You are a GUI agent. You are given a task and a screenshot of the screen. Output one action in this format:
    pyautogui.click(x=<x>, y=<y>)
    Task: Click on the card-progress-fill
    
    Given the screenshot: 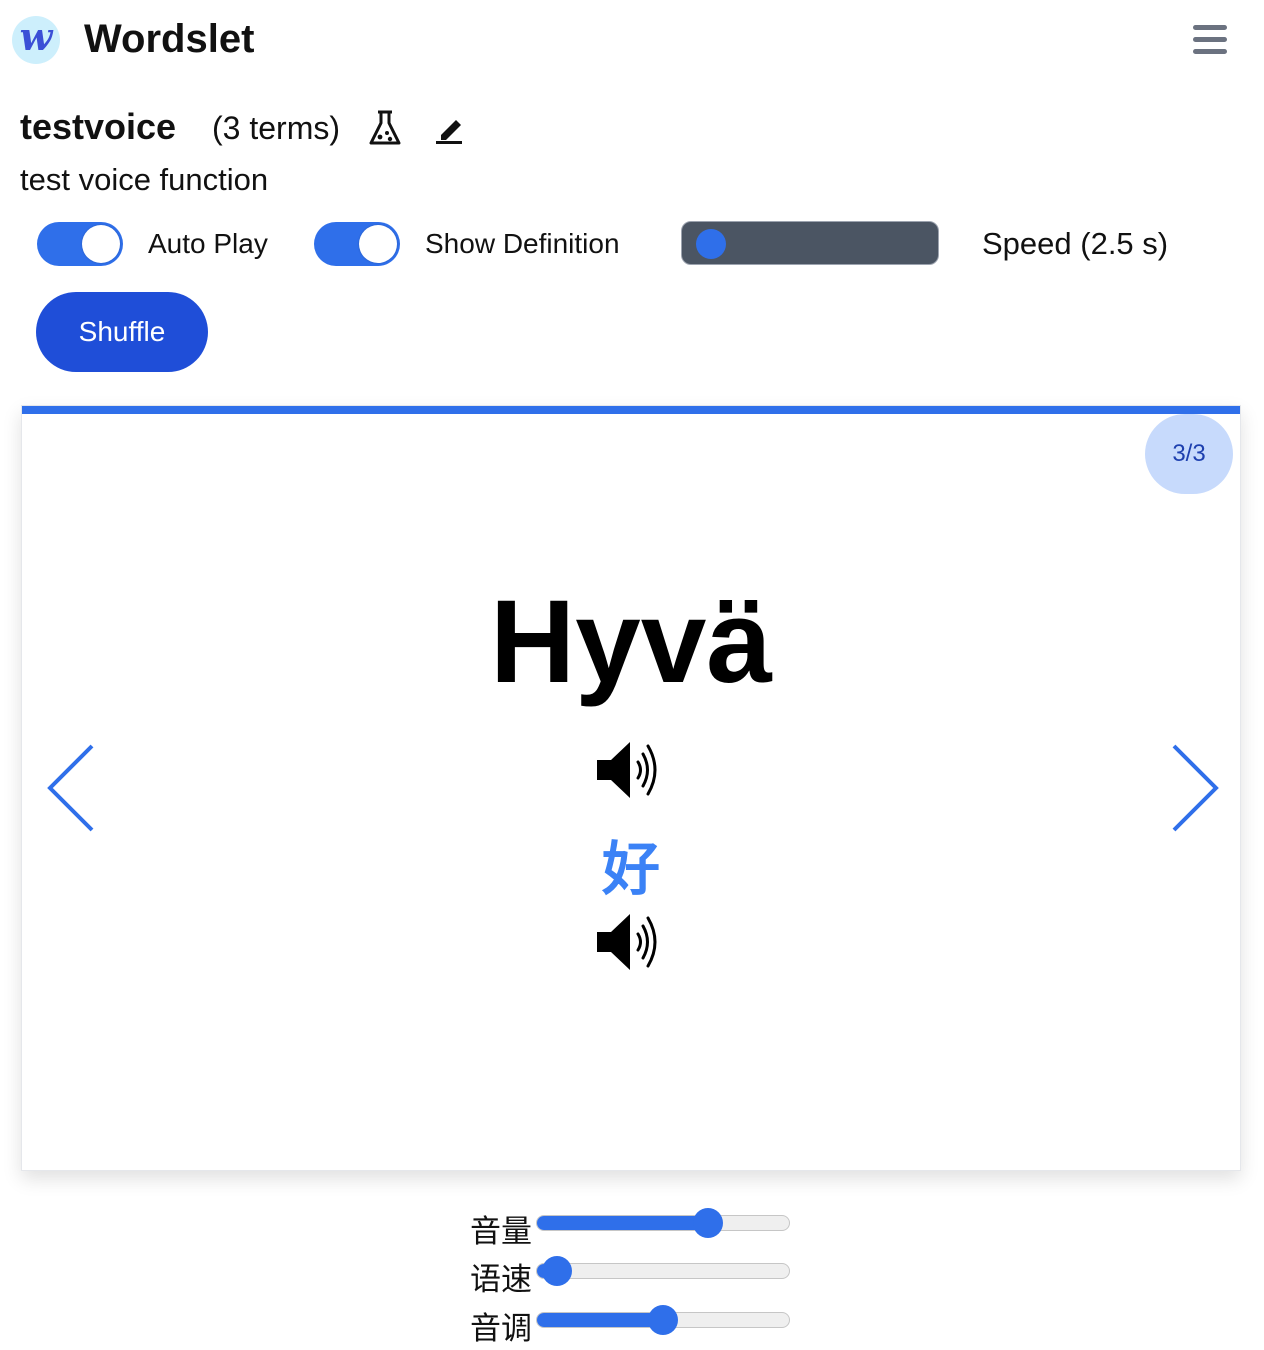 What is the action you would take?
    pyautogui.click(x=631, y=410)
    